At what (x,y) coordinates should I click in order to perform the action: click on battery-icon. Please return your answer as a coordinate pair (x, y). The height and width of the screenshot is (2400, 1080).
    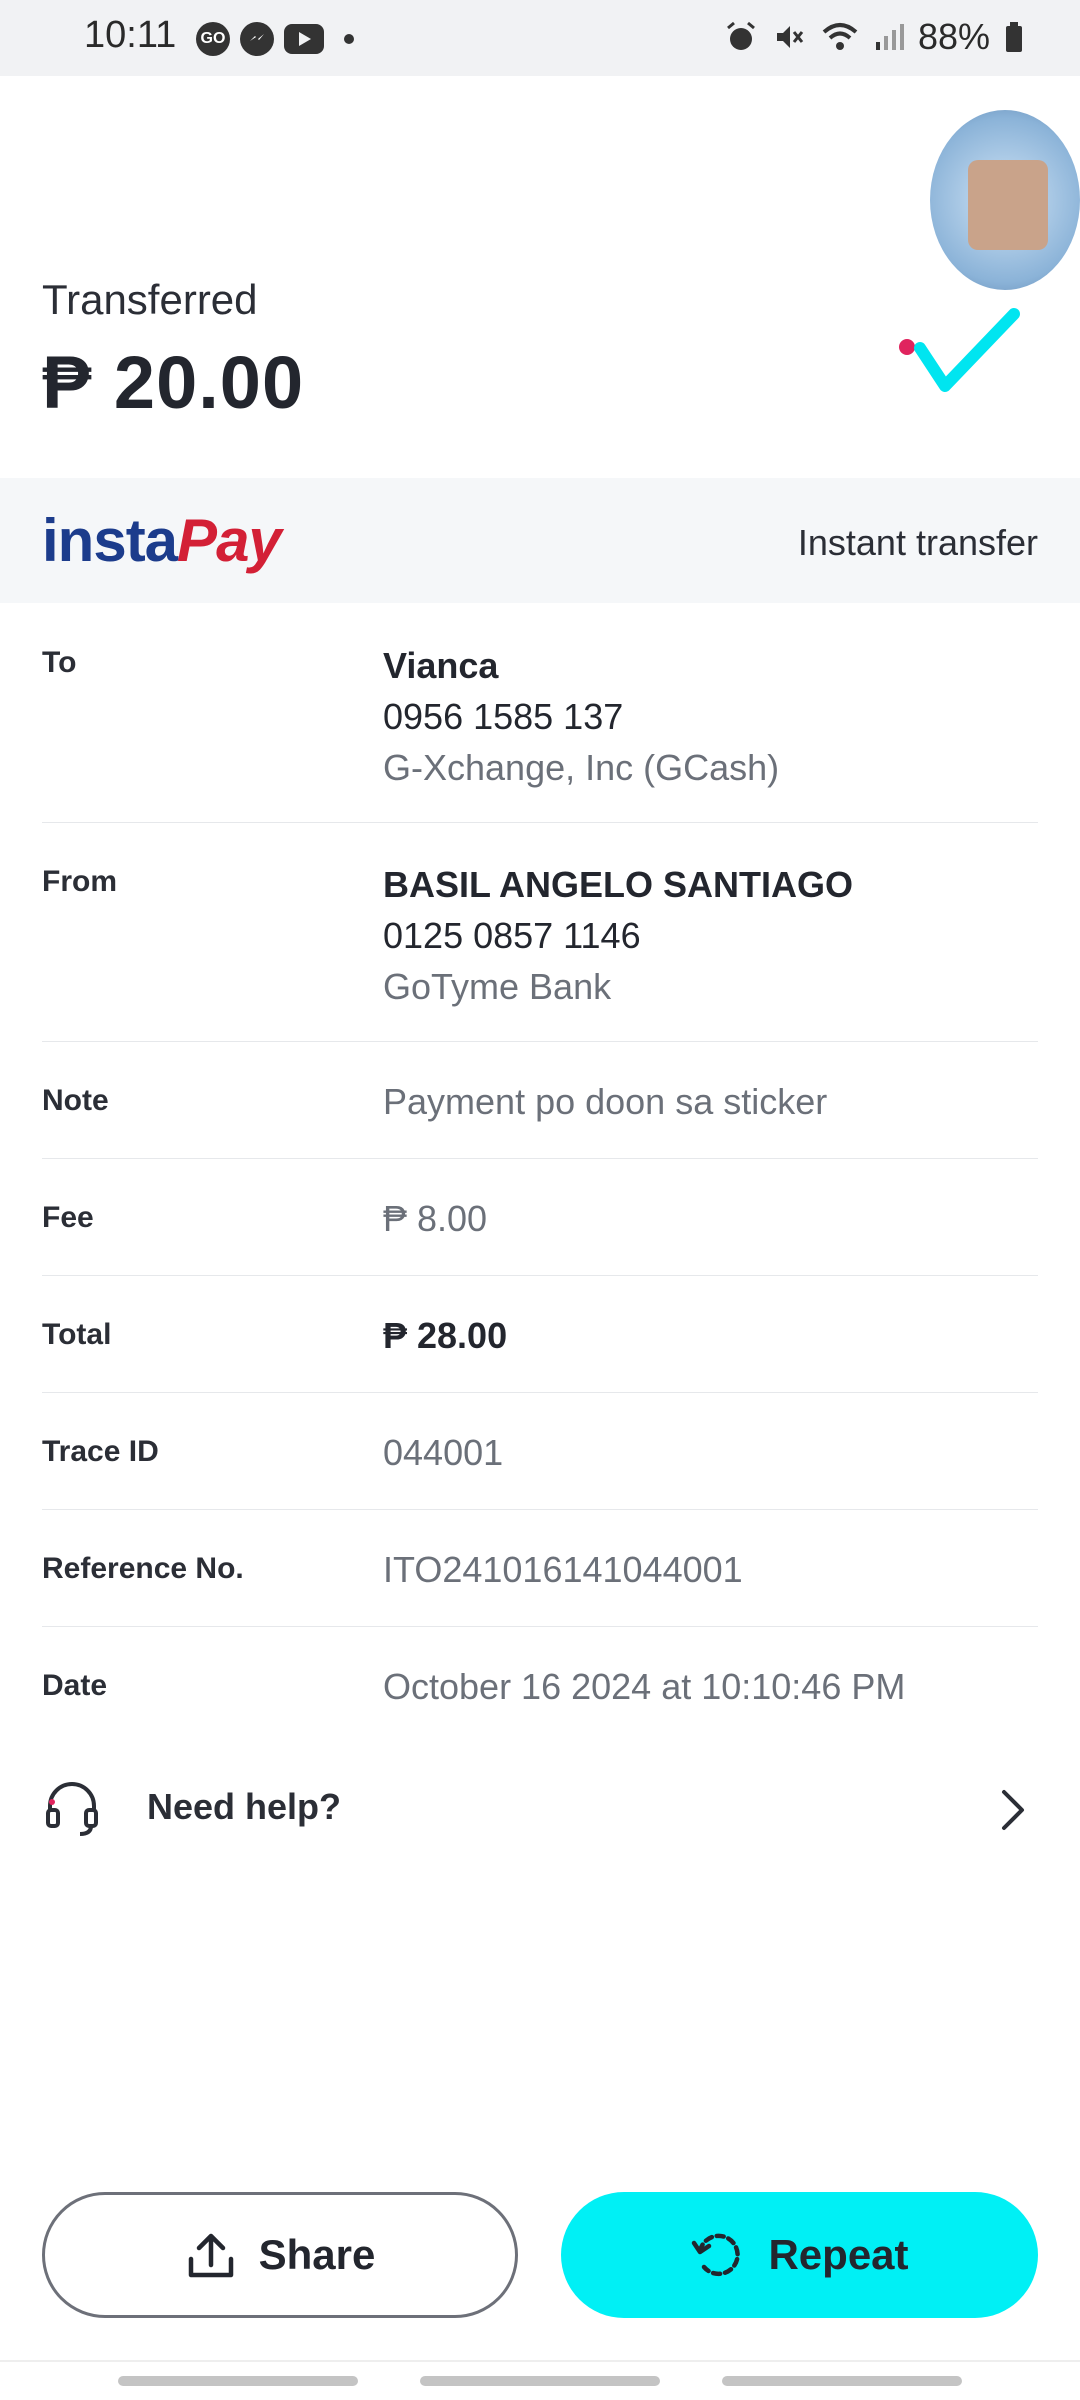
    Looking at the image, I should click on (1014, 37).